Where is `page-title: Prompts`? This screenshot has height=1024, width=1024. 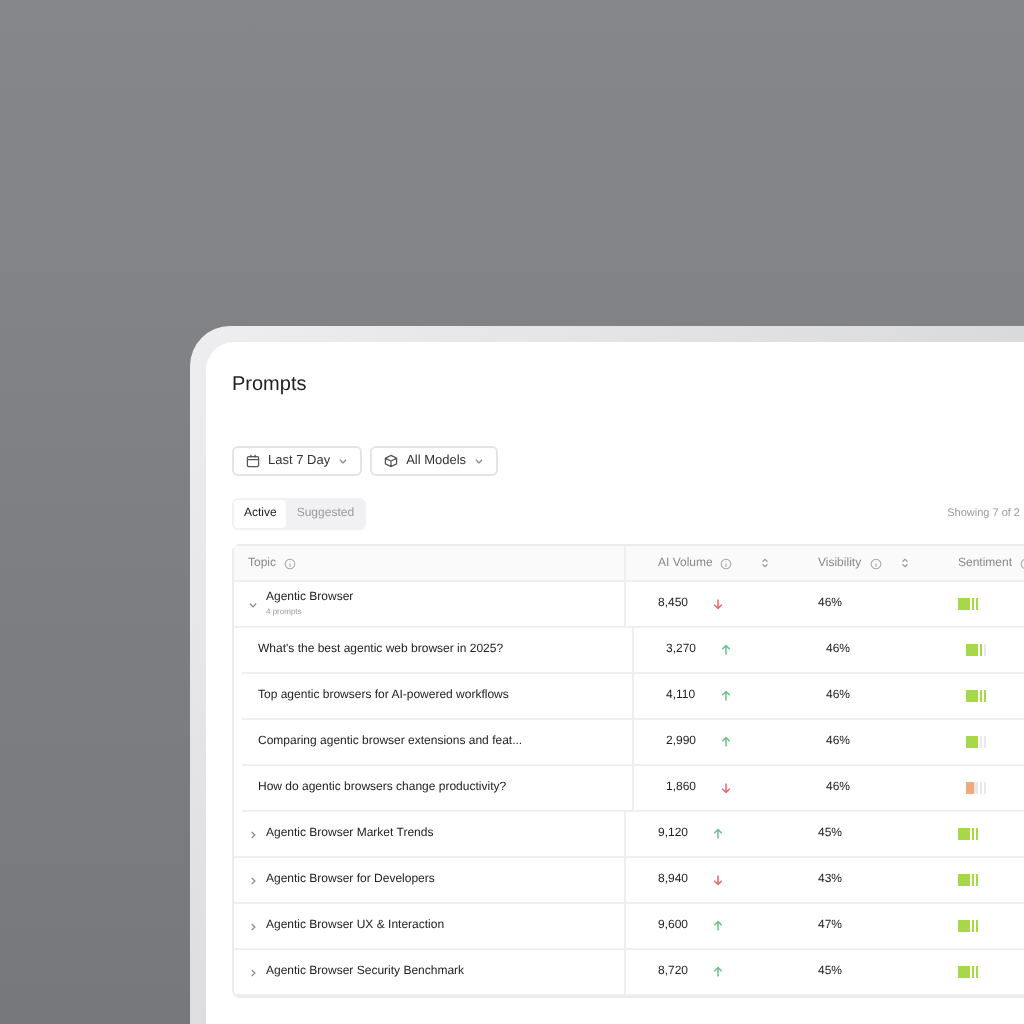
page-title: Prompts is located at coordinates (270, 387).